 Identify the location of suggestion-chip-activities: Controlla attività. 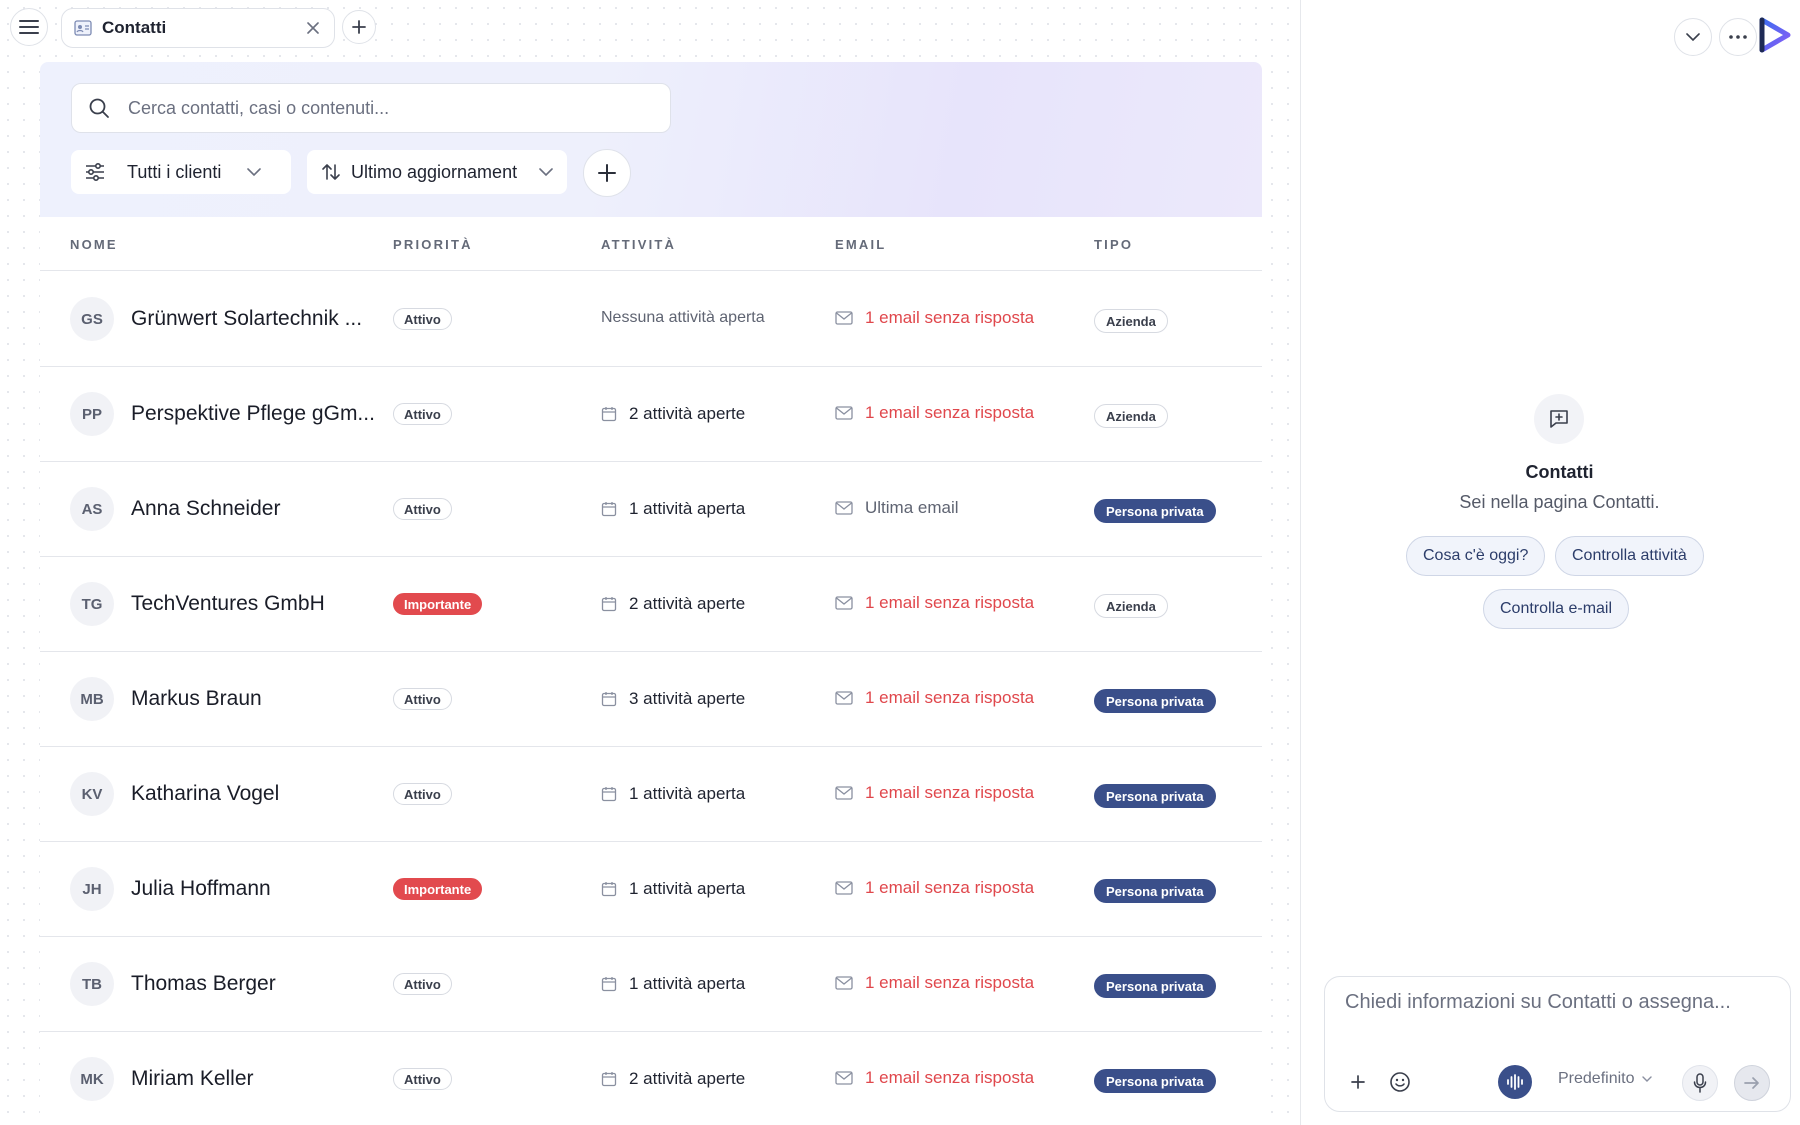
(1629, 556).